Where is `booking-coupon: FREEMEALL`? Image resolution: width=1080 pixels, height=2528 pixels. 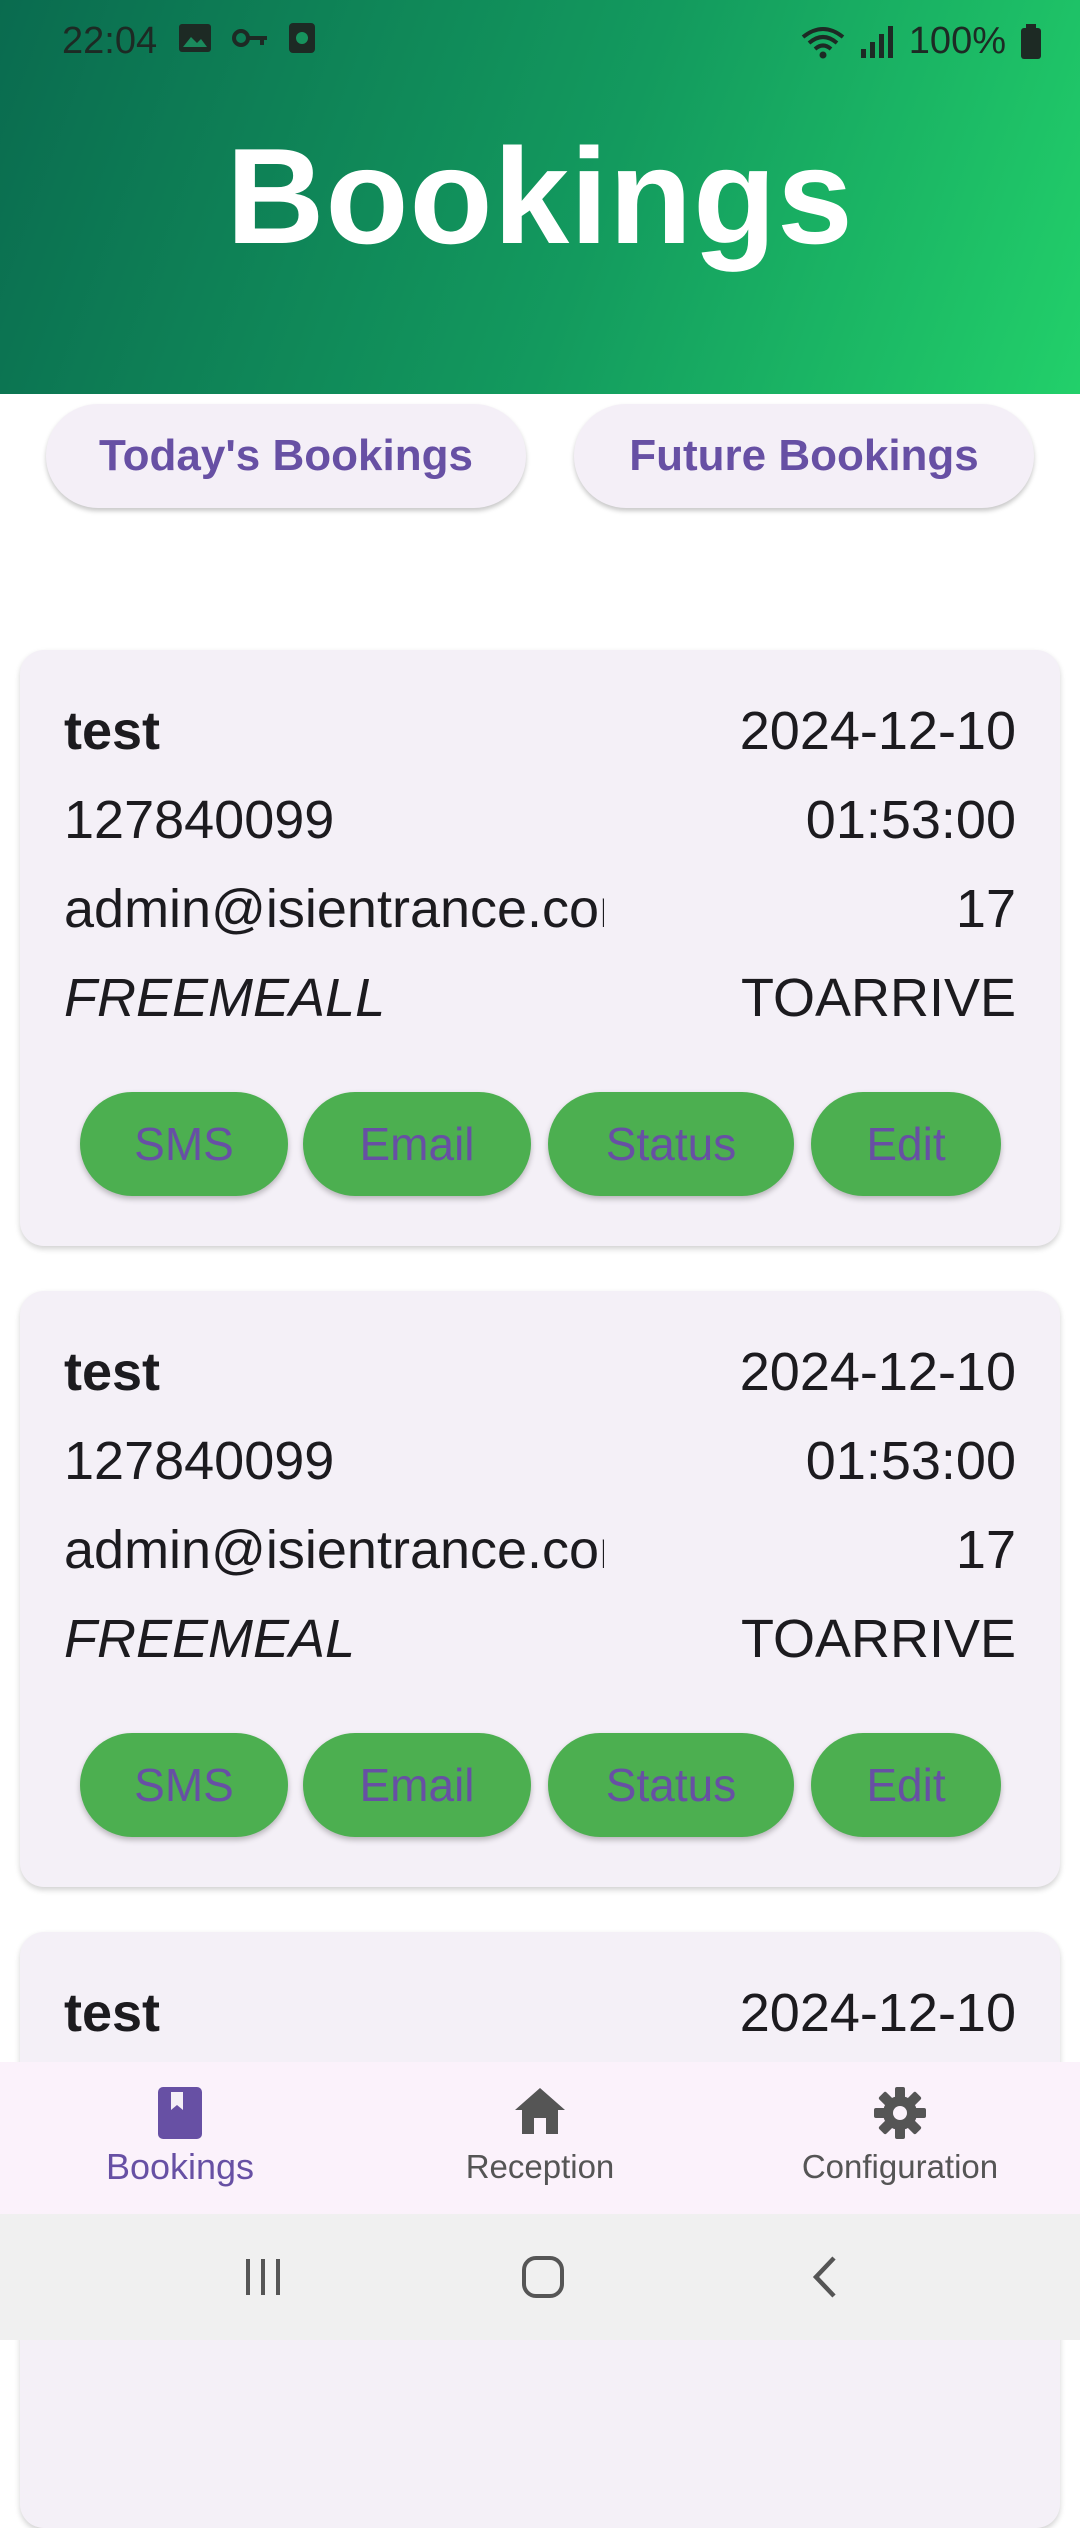 booking-coupon: FREEMEALL is located at coordinates (225, 998).